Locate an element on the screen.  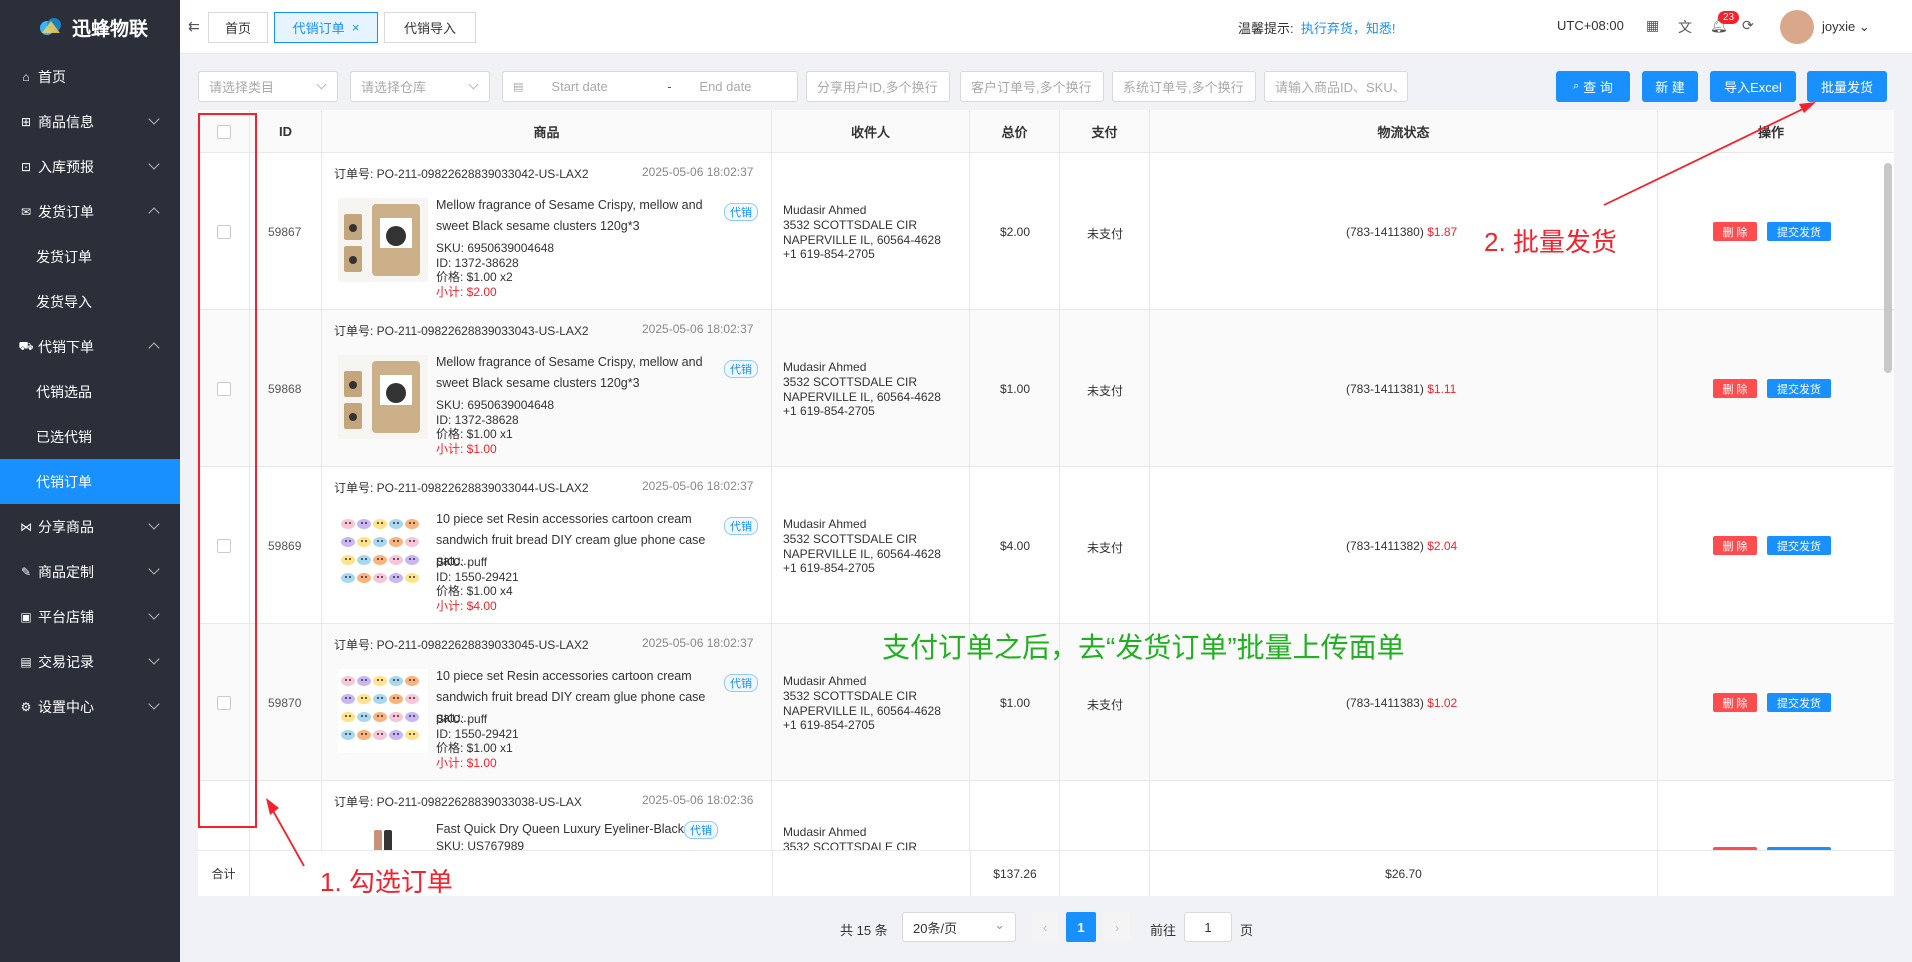
arrow-step2-line is located at coordinates (1704, 156).